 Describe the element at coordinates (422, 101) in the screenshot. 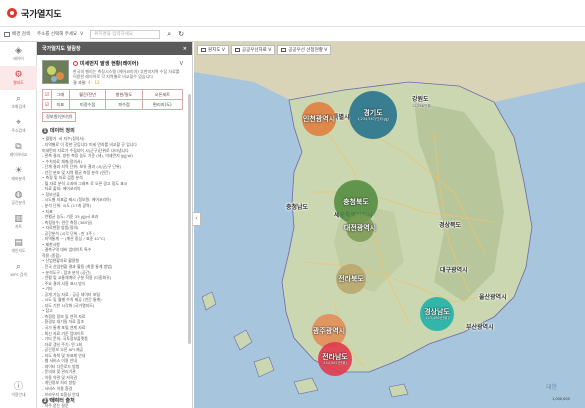

I see `region-label: 강원도 11,234(단위)` at that location.